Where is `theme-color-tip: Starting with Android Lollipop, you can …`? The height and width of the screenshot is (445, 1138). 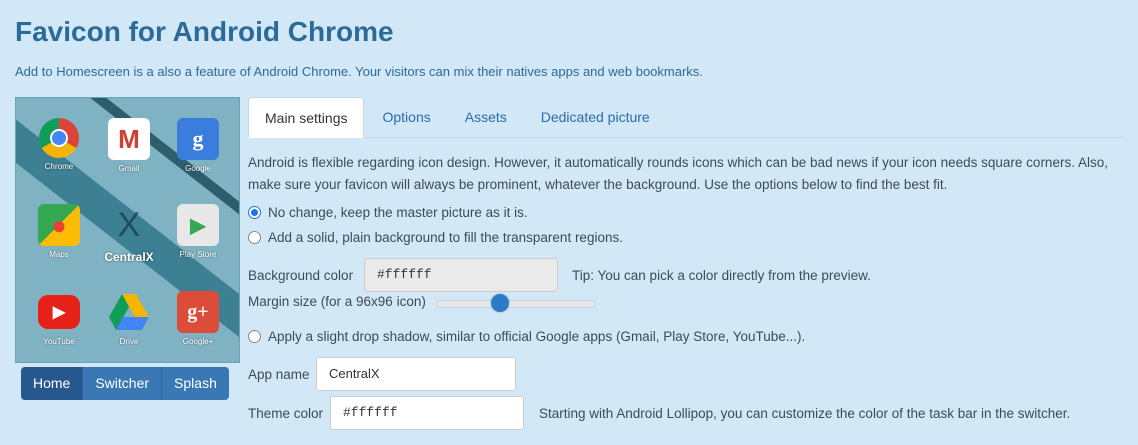 theme-color-tip: Starting with Android Lollipop, you can … is located at coordinates (805, 413).